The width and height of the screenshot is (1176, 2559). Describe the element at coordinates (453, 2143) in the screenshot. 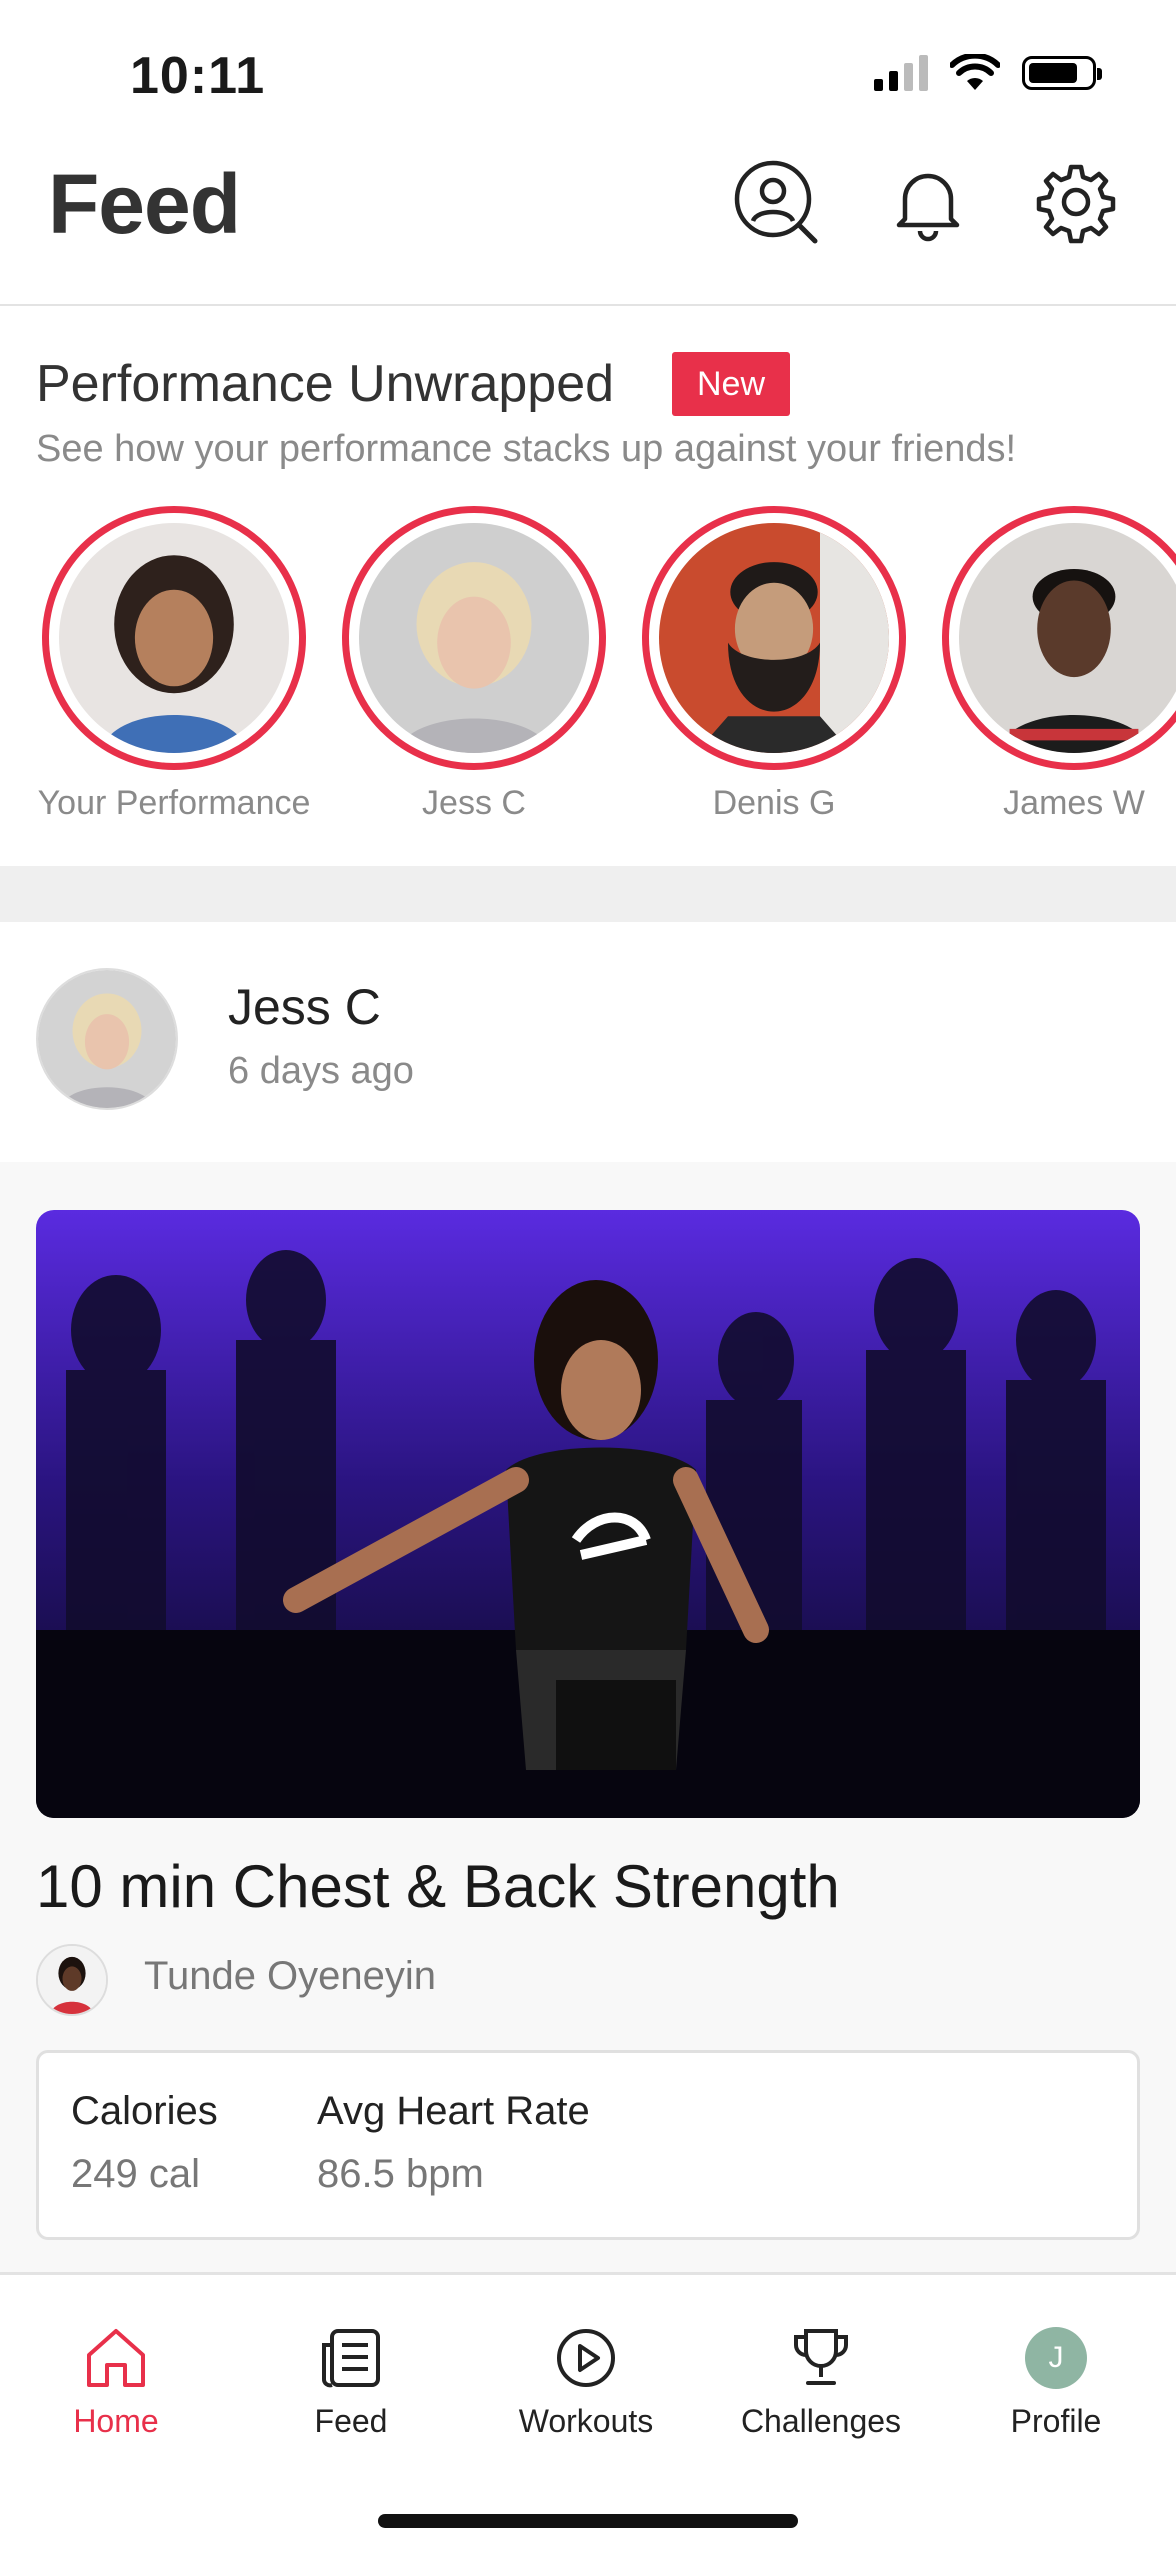

I see `stat-avg-heart-rate: Avg Heart Rate 86.5 bpm` at that location.